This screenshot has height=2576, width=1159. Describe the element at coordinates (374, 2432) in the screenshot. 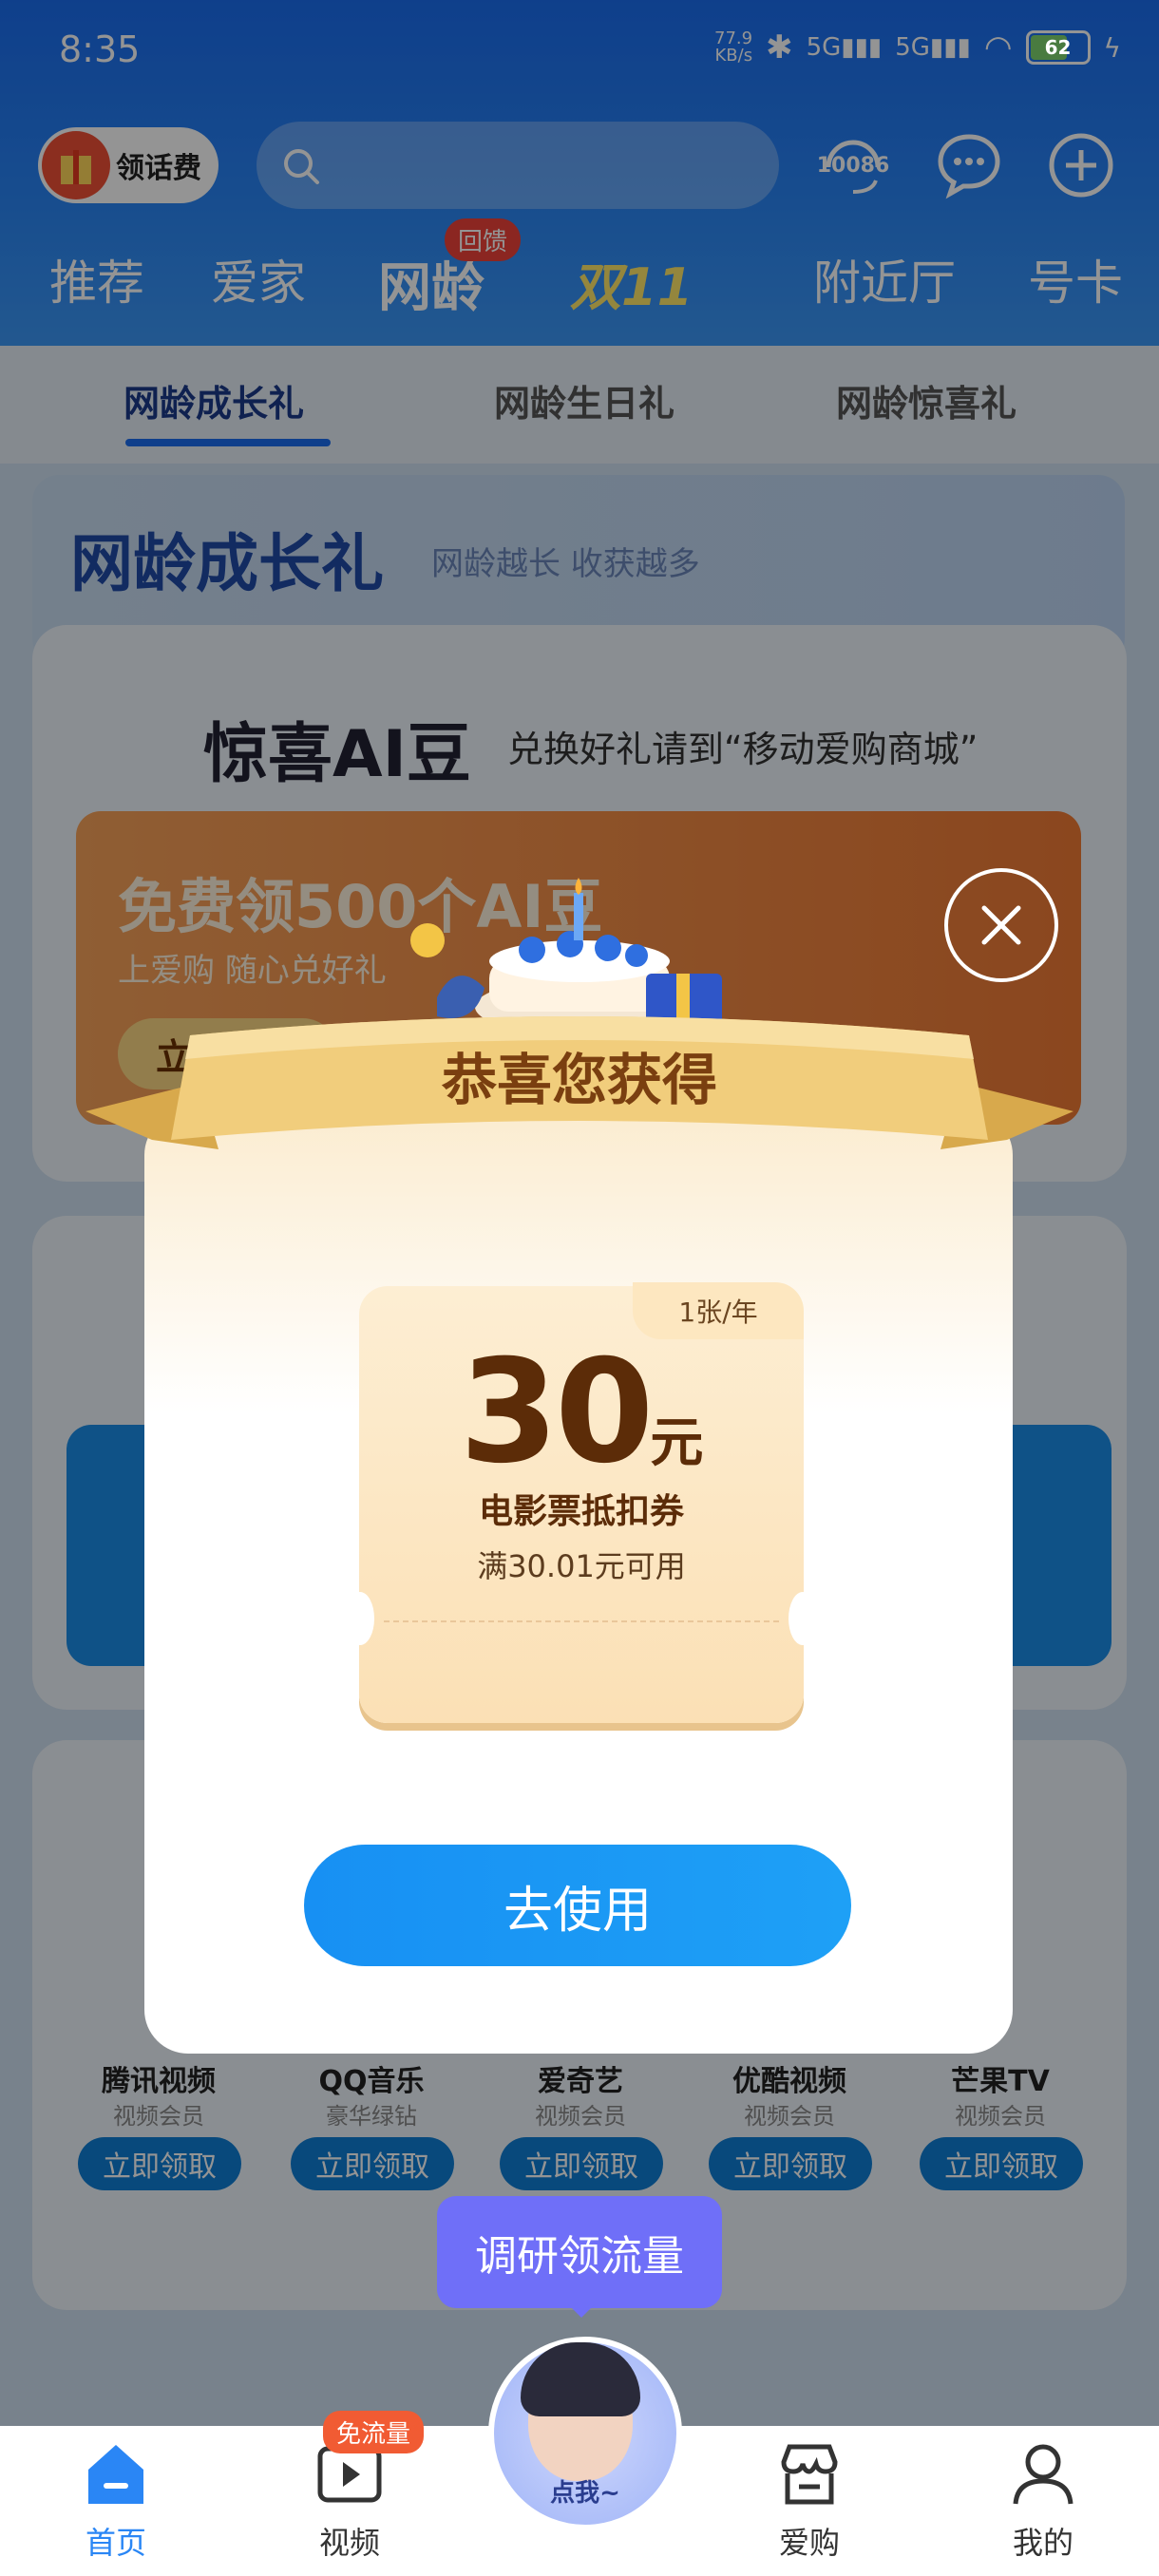

I see `free-data-badge: 免流量` at that location.